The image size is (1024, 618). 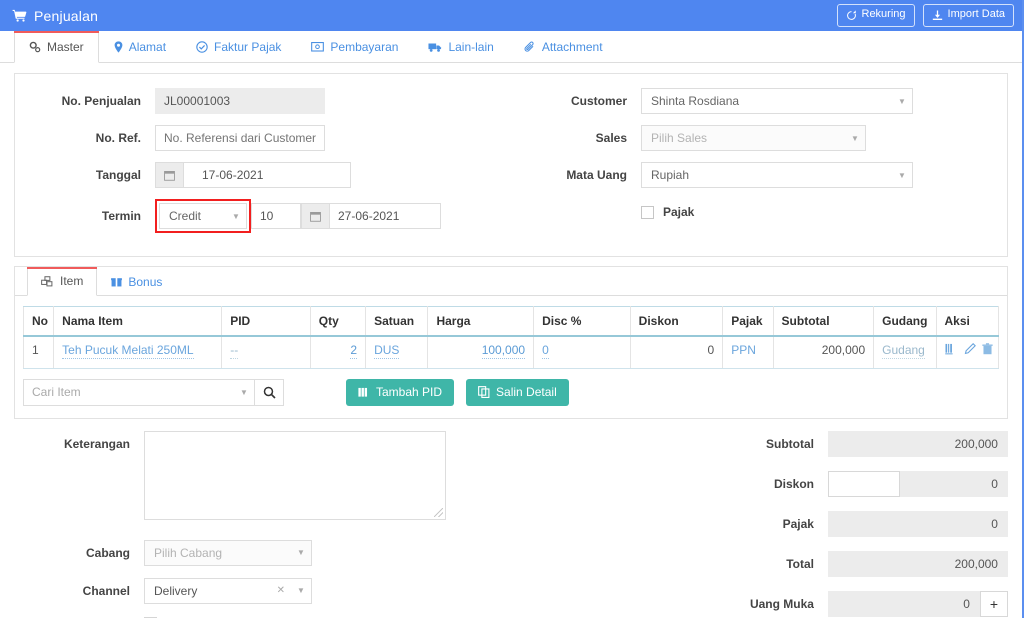 What do you see at coordinates (545, 351) in the screenshot?
I see `disc-persen-link: 0` at bounding box center [545, 351].